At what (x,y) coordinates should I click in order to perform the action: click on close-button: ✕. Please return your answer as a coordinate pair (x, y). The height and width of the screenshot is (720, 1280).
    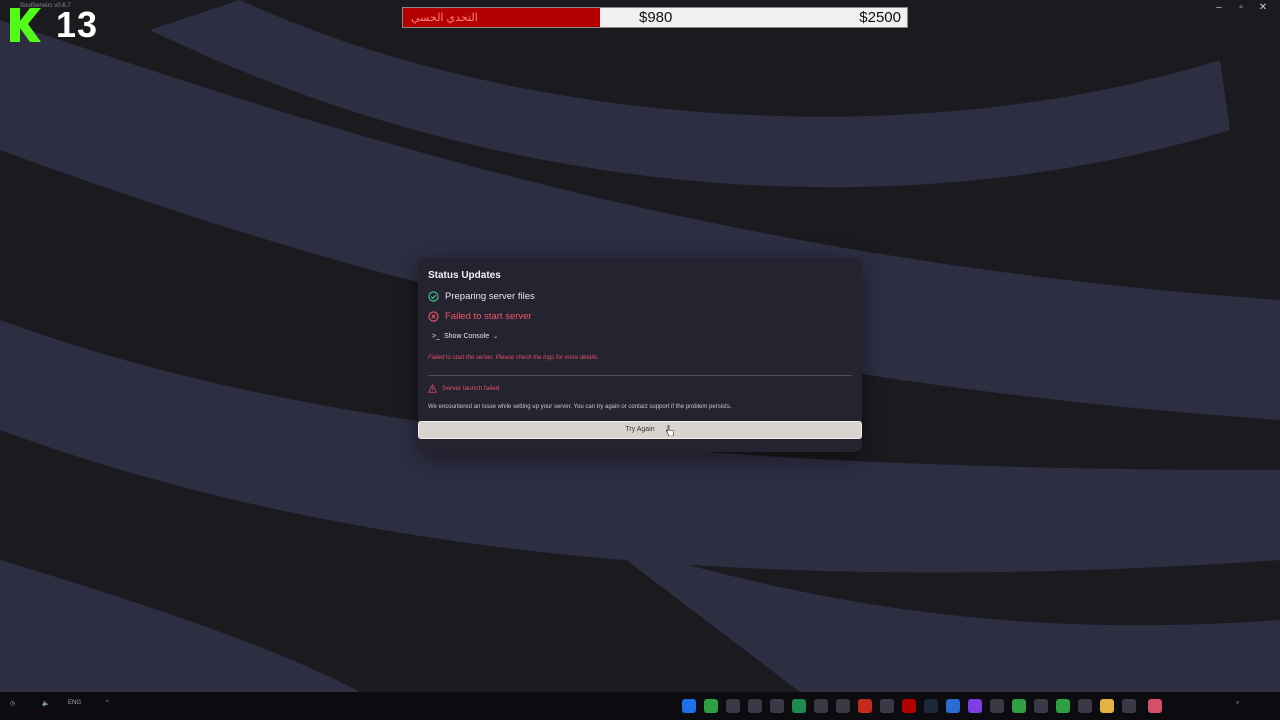
    Looking at the image, I should click on (1263, 8).